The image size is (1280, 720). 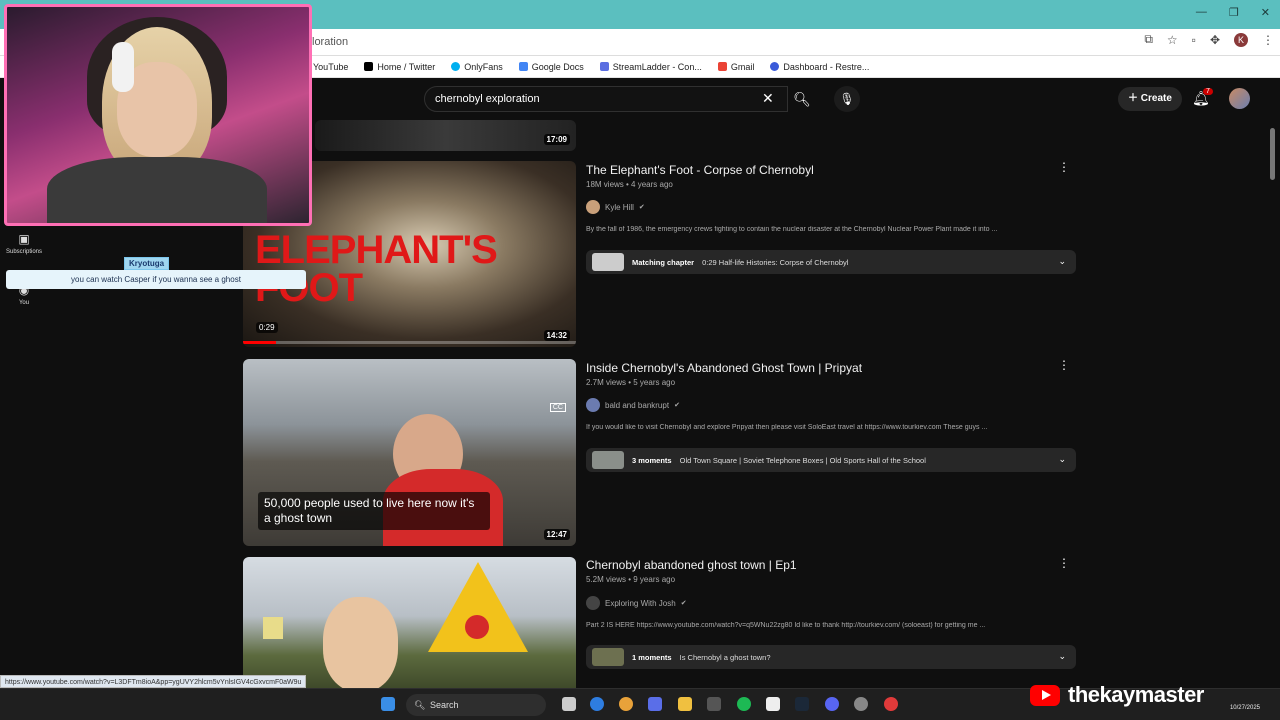 What do you see at coordinates (569, 704) in the screenshot?
I see `task-view-icon` at bounding box center [569, 704].